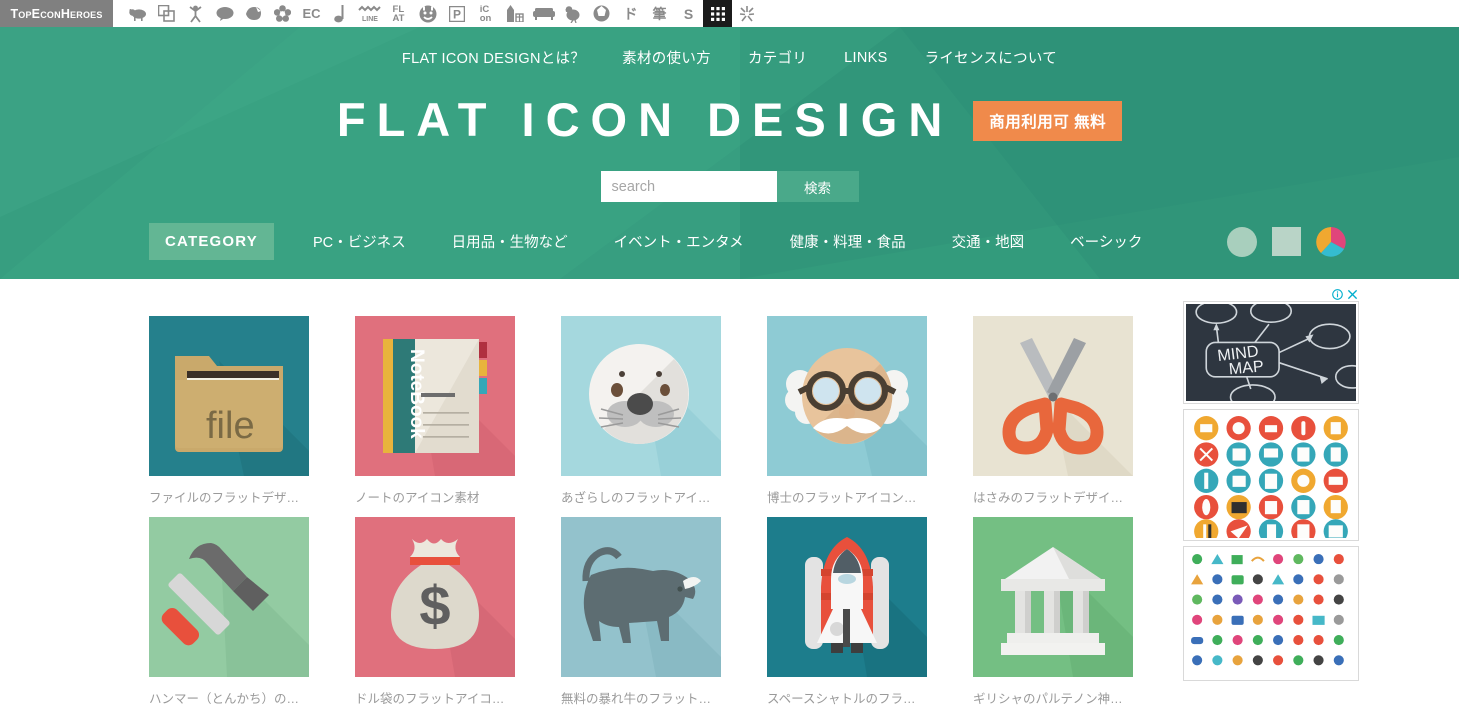 This screenshot has width=1459, height=716. I want to click on bird-icon, so click(572, 13).